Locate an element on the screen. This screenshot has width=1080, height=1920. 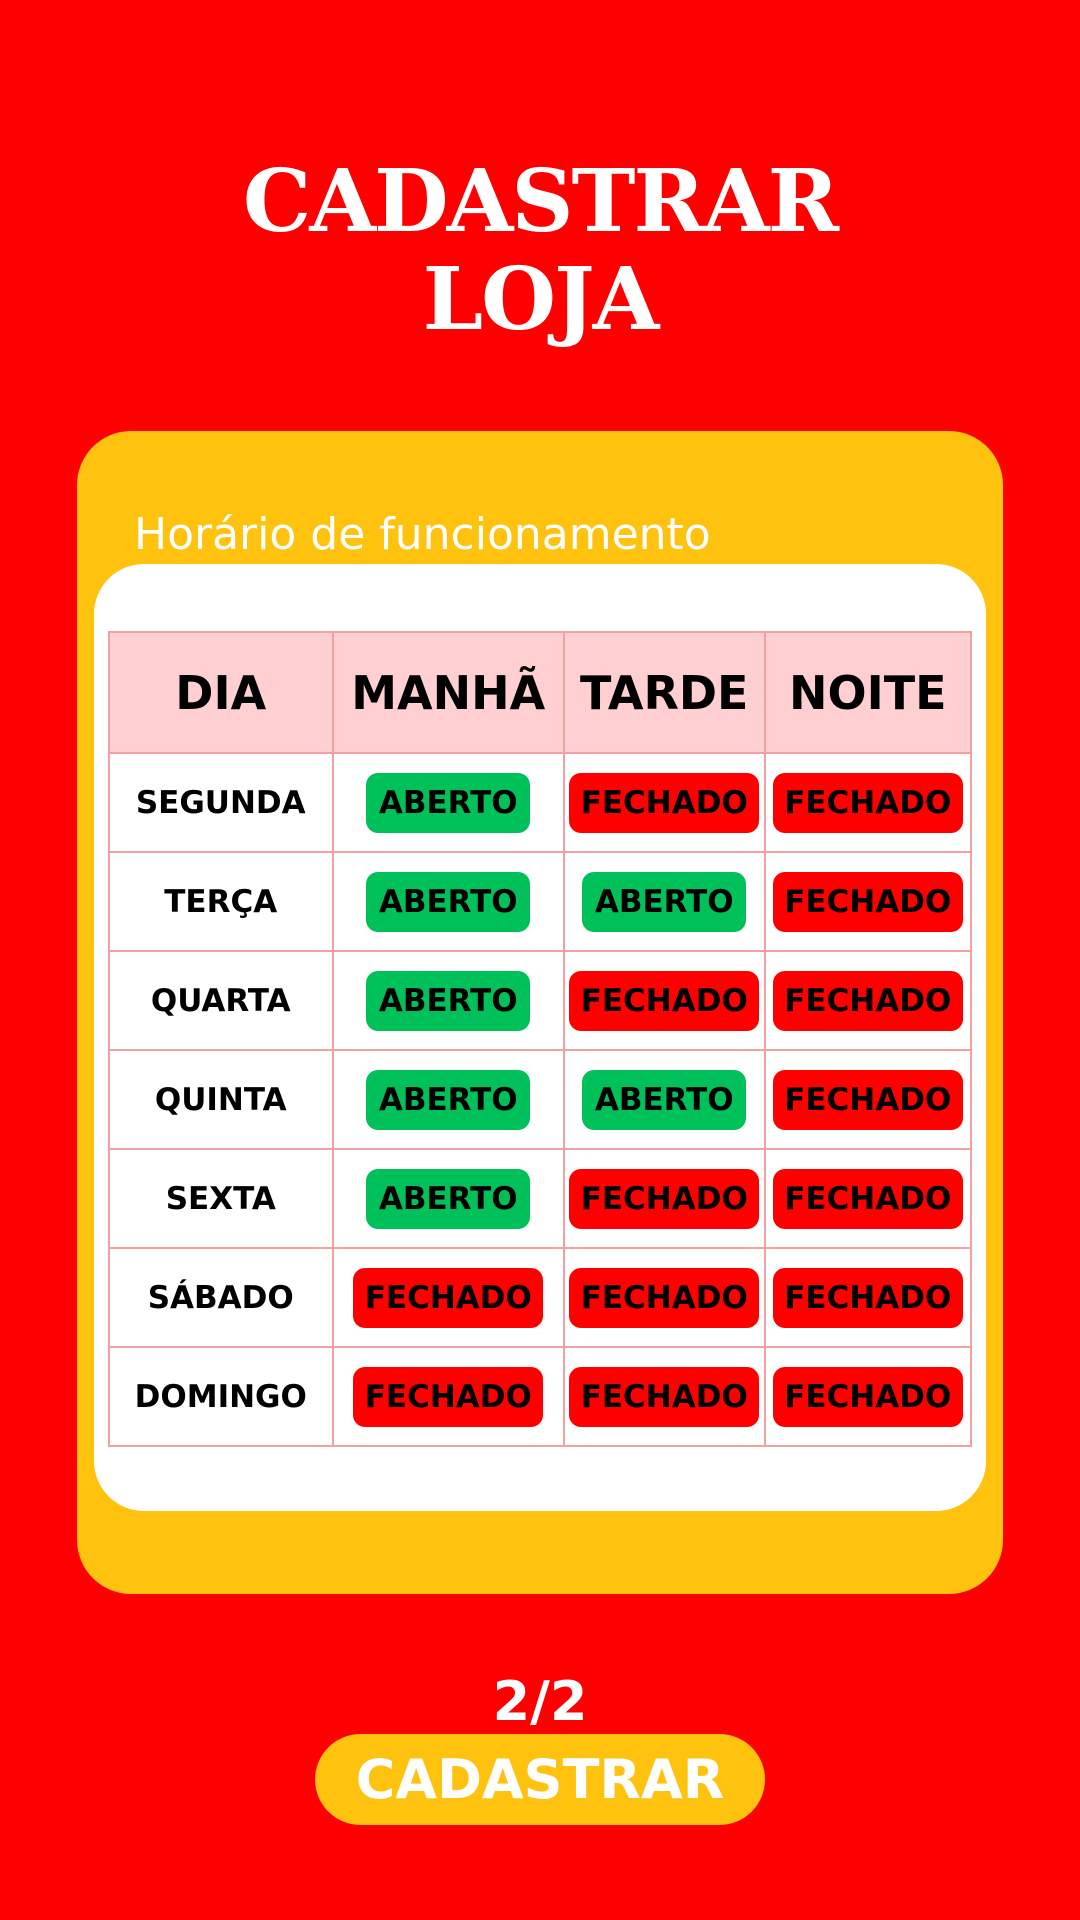
day-cell: QUINTA is located at coordinates (221, 1099).